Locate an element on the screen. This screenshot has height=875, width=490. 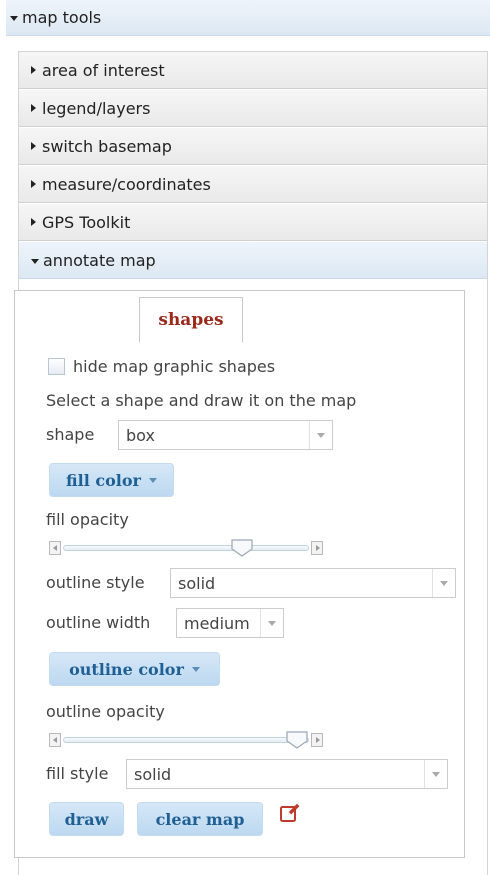
section-switch-basemap: switch basemap is located at coordinates (253, 146).